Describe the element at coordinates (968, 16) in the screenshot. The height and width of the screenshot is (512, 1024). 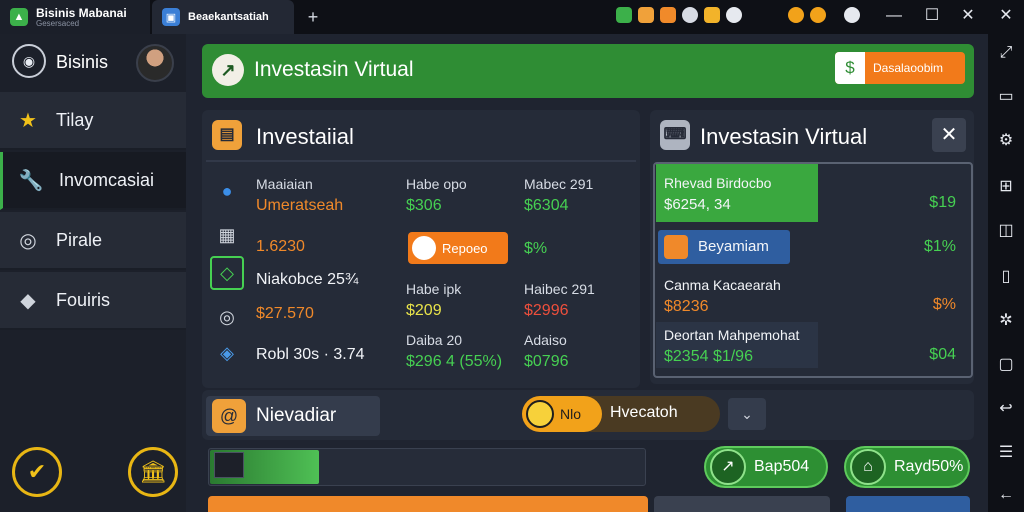
I see `close-window-button: ✕` at that location.